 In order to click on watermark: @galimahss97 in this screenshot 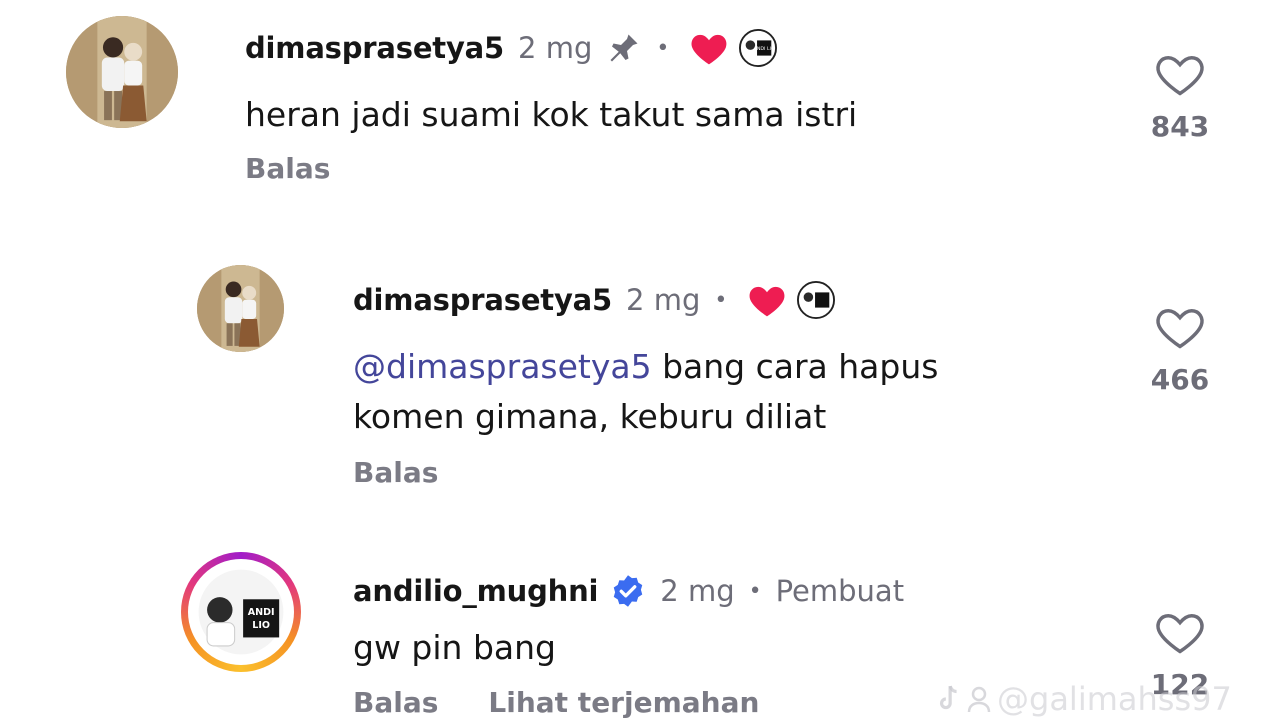, I will do `click(1083, 699)`.